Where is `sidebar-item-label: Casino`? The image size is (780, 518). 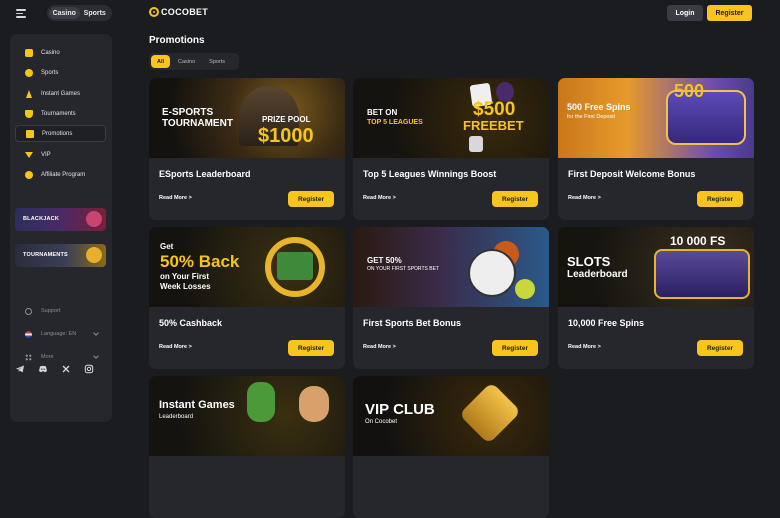 sidebar-item-label: Casino is located at coordinates (50, 52).